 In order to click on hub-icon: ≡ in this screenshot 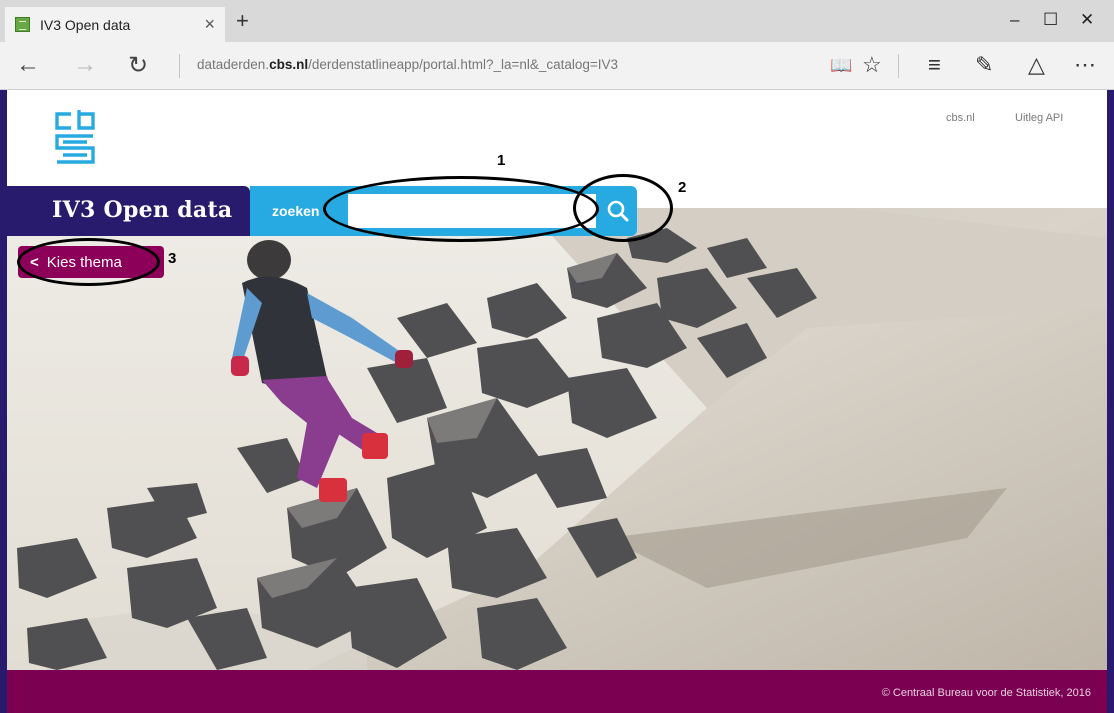, I will do `click(934, 65)`.